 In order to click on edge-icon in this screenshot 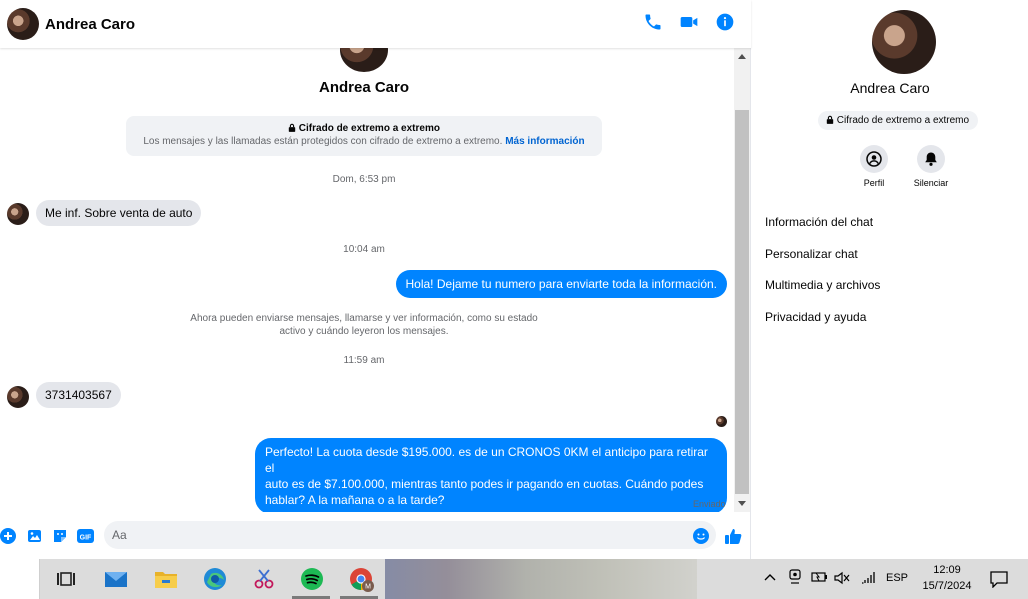, I will do `click(215, 579)`.